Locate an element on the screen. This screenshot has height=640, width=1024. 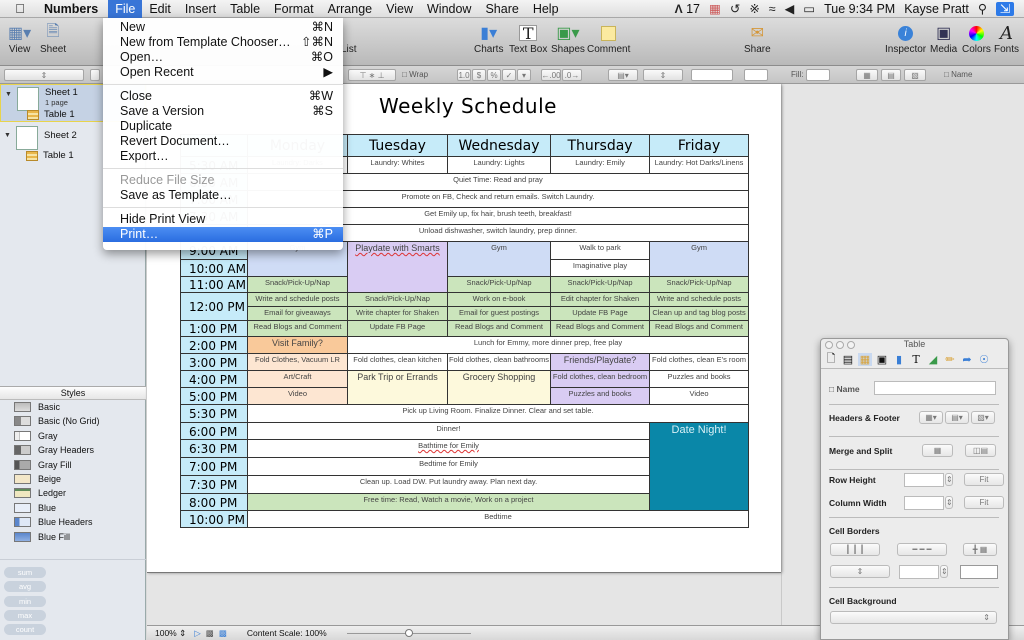
share-button: ✉ Share is located at coordinates (757, 38).